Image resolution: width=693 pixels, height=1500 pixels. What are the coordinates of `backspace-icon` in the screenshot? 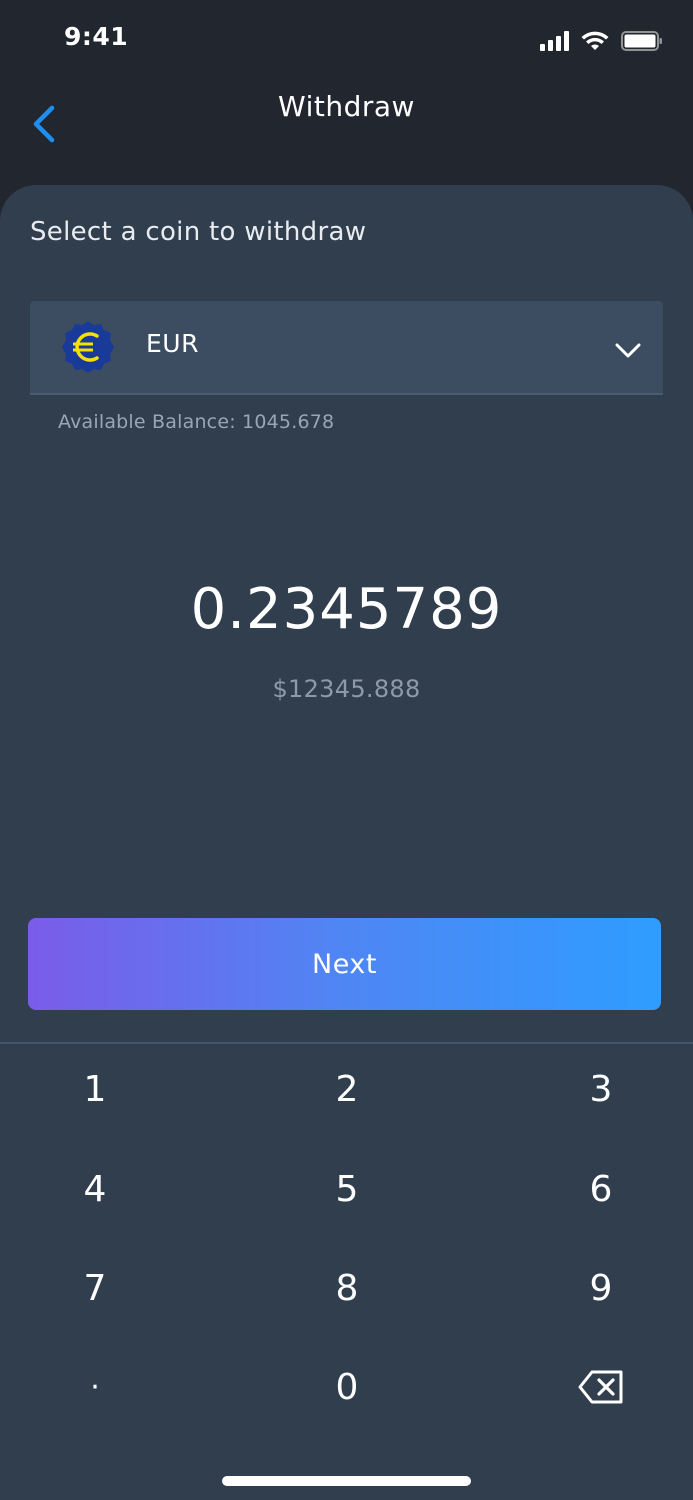 It's located at (600, 1387).